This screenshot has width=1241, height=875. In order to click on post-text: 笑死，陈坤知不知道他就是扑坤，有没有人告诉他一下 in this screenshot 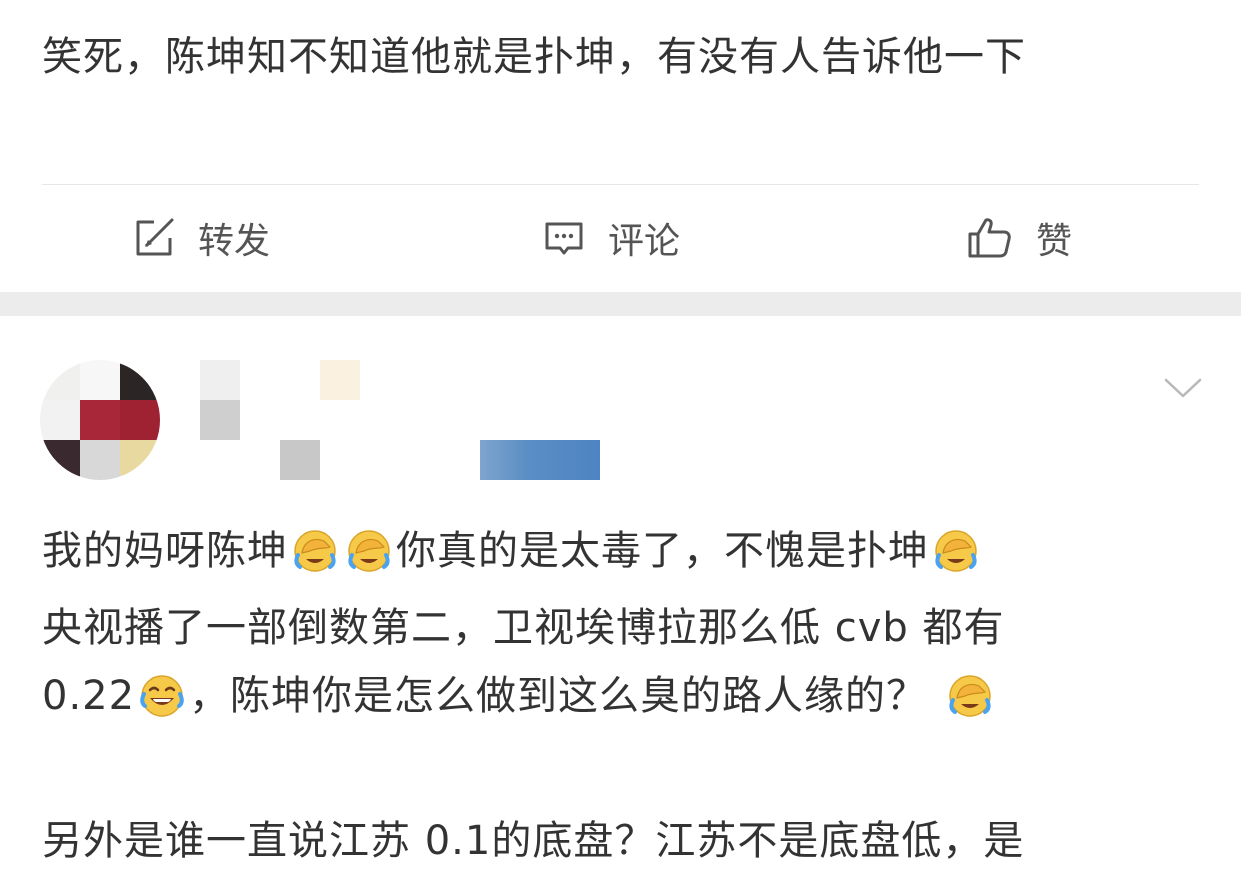, I will do `click(534, 57)`.